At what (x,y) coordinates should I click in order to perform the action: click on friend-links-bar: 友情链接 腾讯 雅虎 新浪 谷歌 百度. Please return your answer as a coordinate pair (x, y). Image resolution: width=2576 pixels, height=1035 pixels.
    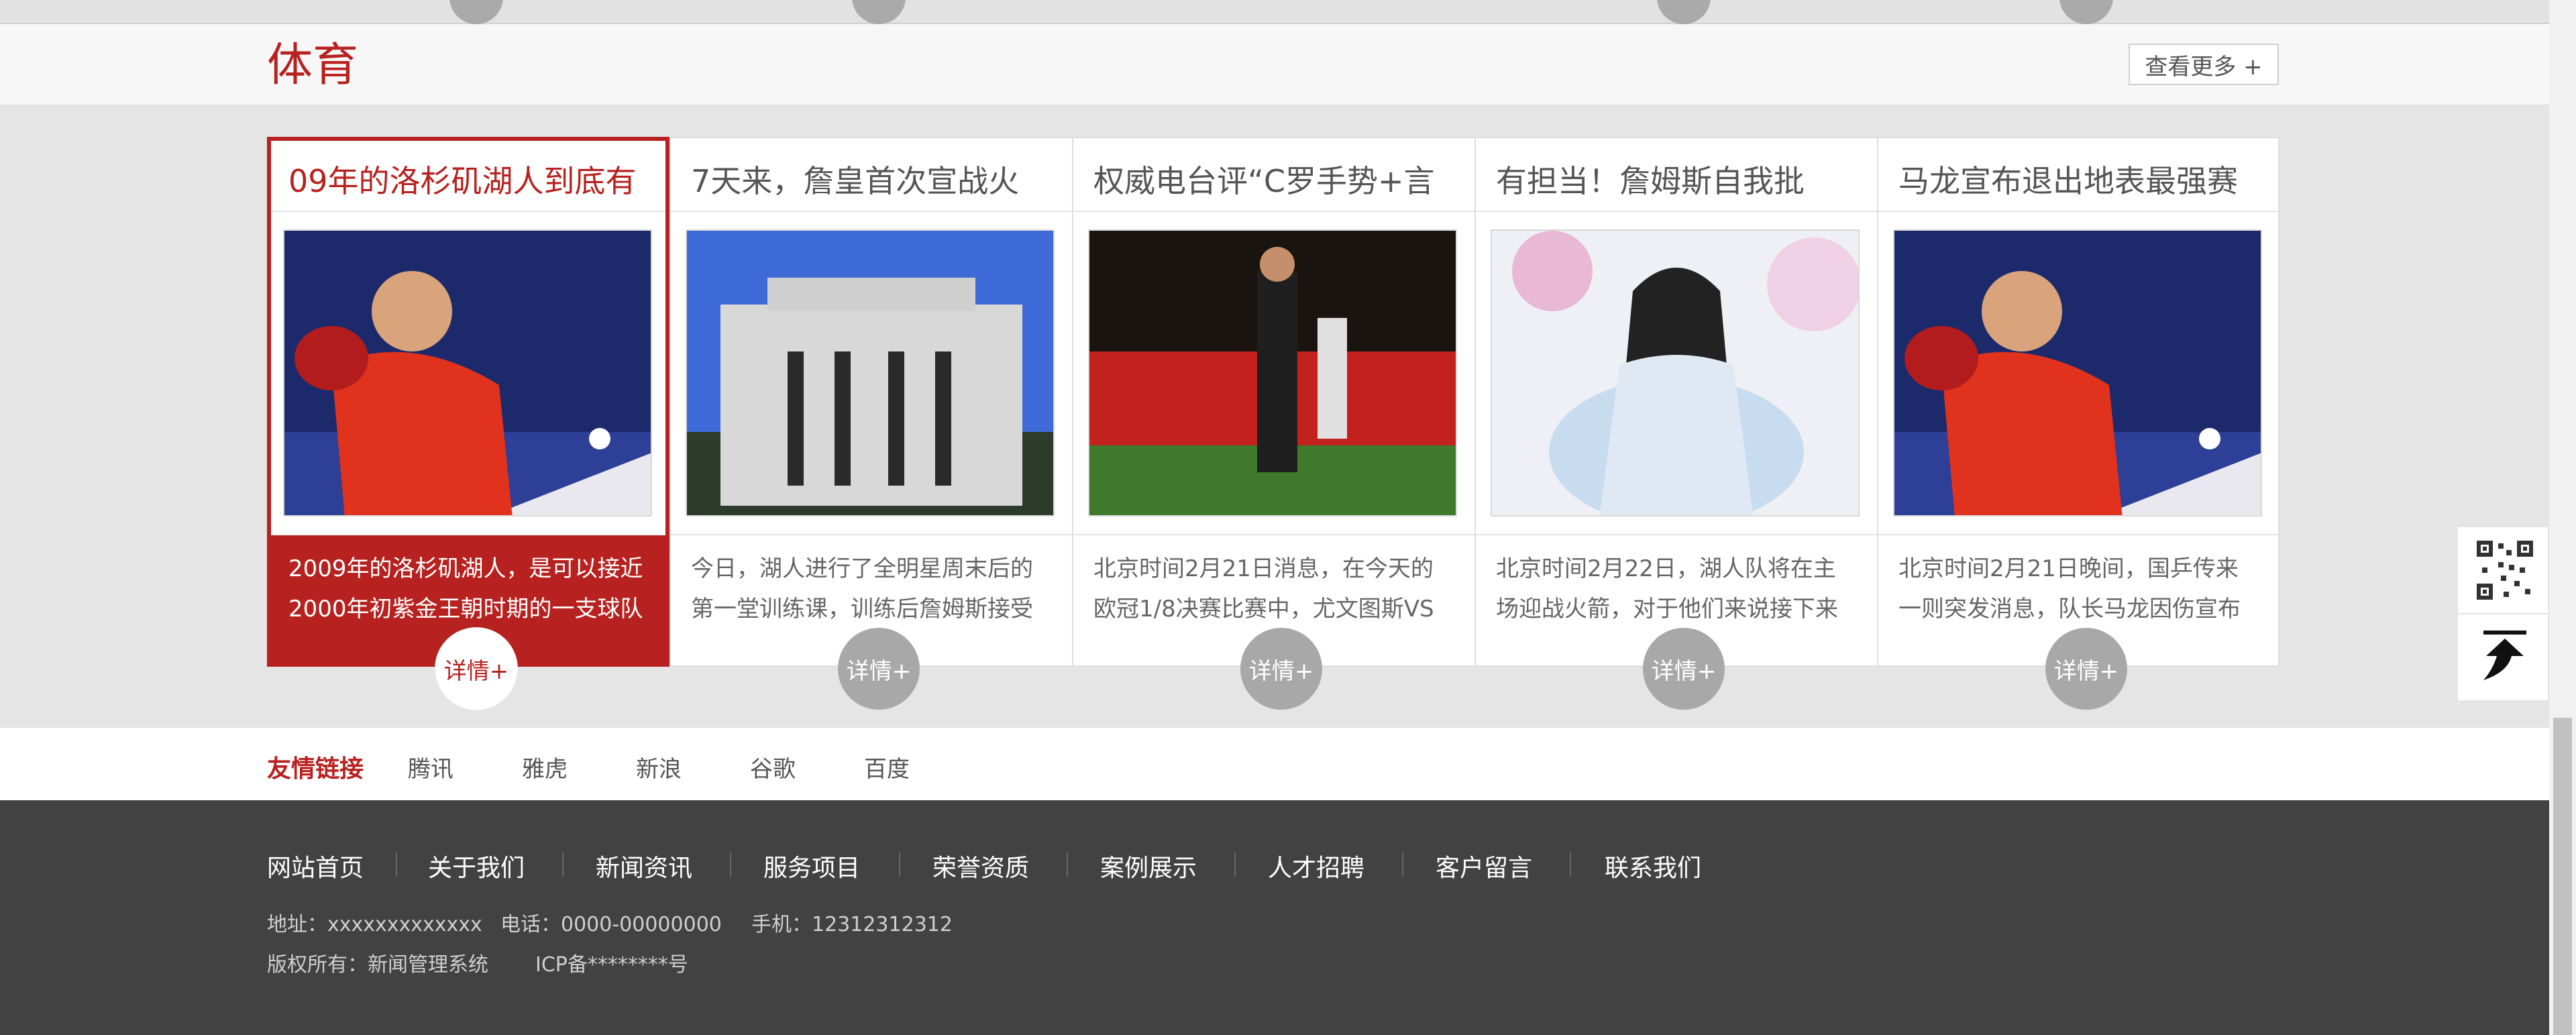
    Looking at the image, I should click on (1274, 764).